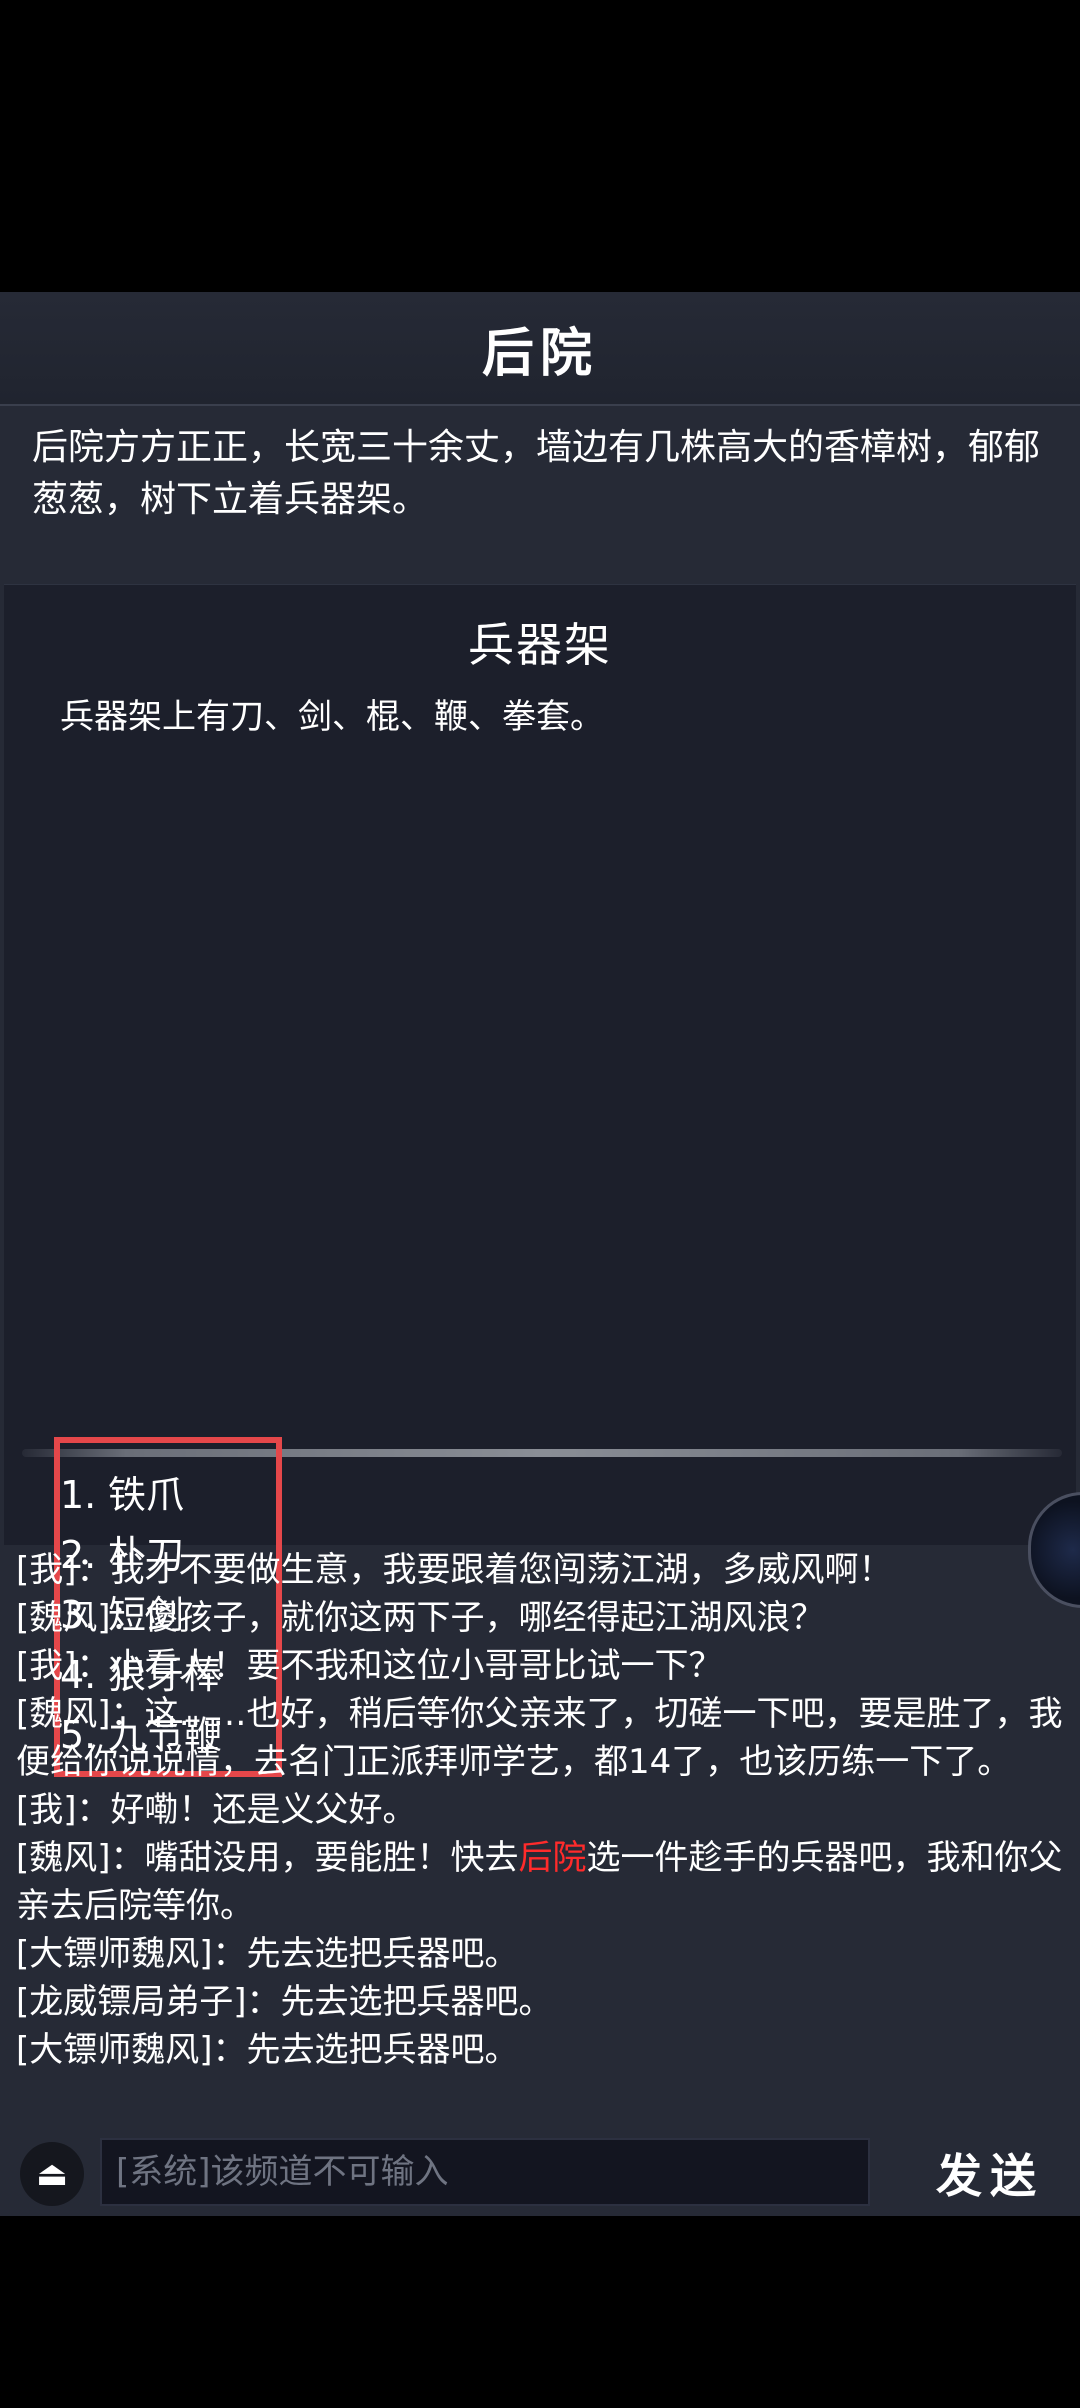 This screenshot has height=2408, width=1080. I want to click on chat-message: [我]：小看人！要不我和这位小哥哥比试一下？, so click(369, 1666).